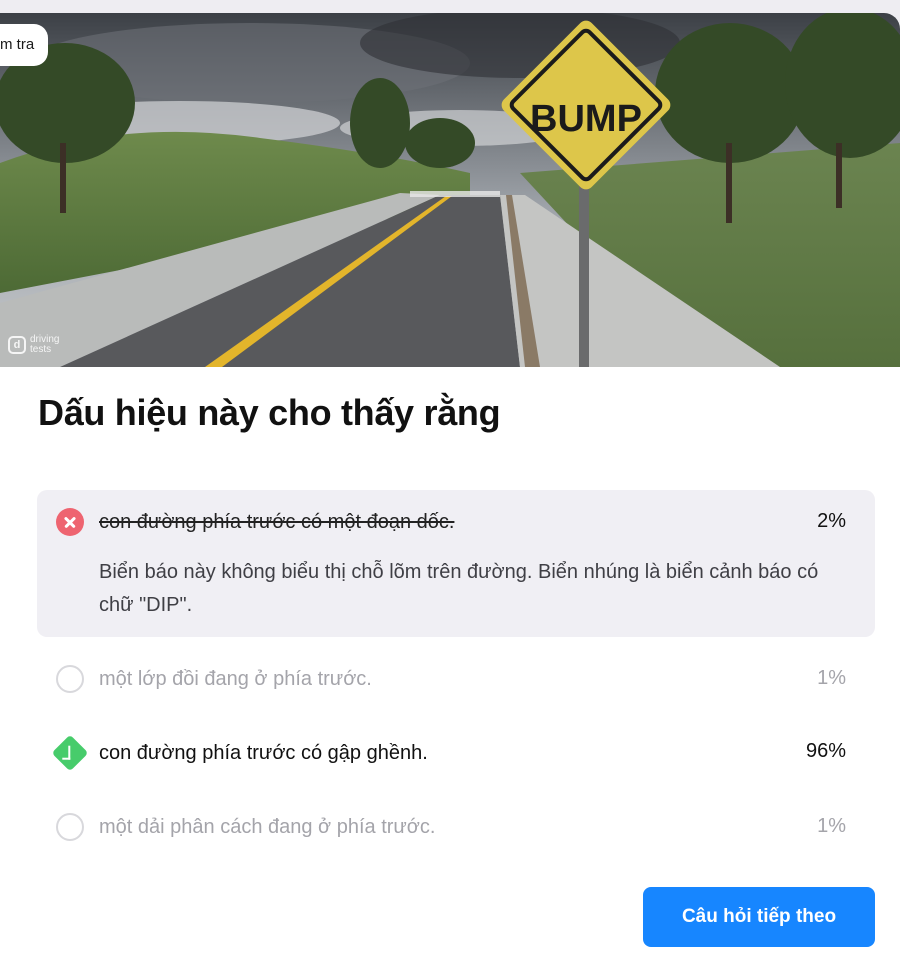 This screenshot has width=900, height=980. What do you see at coordinates (831, 521) in the screenshot?
I see `answer-percentage: 2%` at bounding box center [831, 521].